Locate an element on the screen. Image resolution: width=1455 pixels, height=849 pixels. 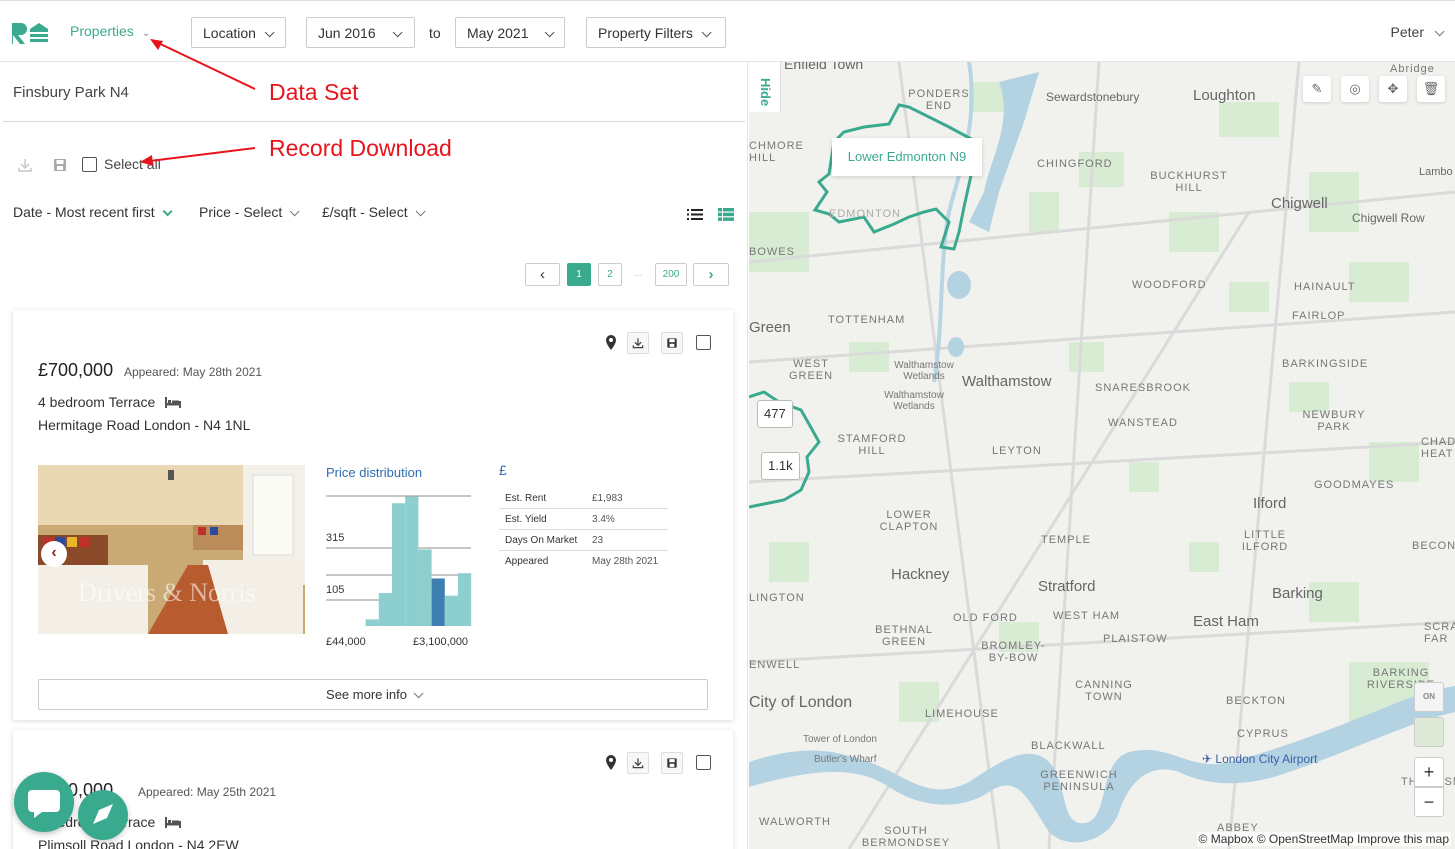
see-more-button: See more info is located at coordinates (373, 694).